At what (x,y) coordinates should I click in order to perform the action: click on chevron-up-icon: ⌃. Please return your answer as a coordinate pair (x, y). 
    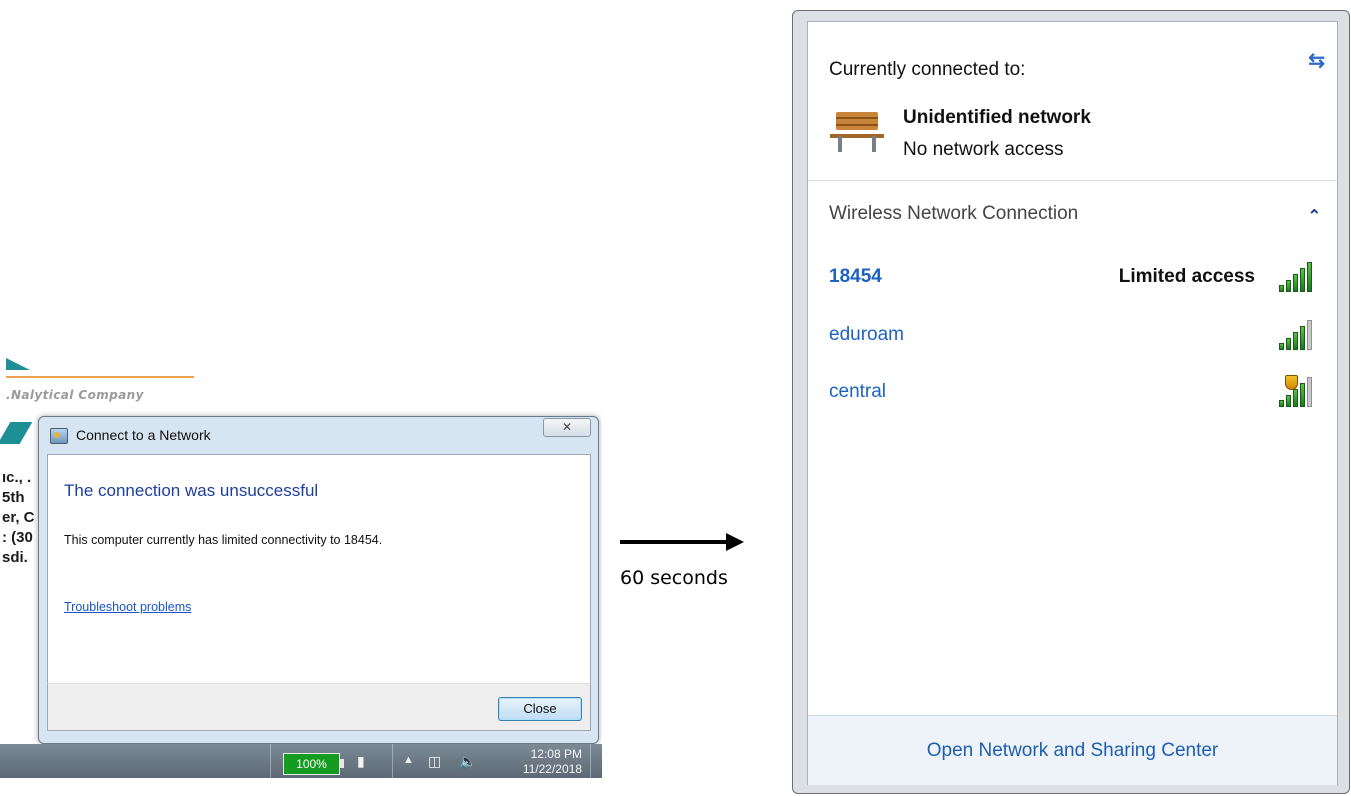
    Looking at the image, I should click on (1314, 216).